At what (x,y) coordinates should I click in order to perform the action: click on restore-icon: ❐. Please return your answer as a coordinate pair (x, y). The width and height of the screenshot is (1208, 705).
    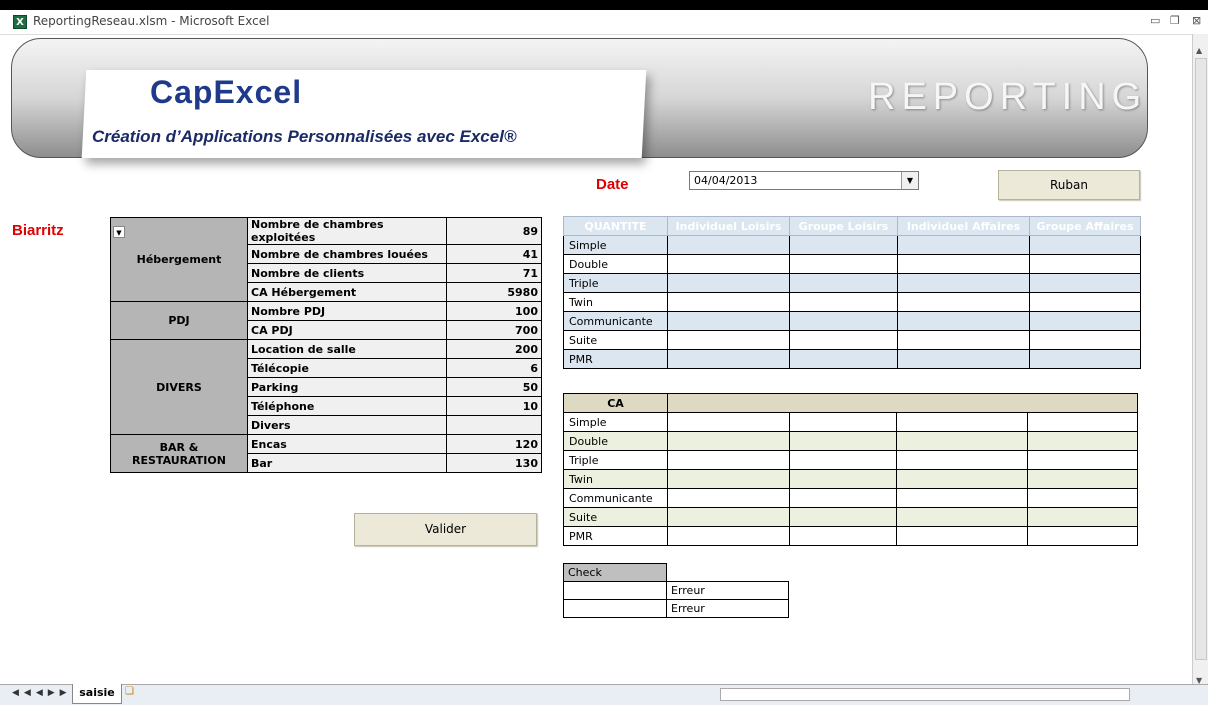
    Looking at the image, I should click on (1175, 20).